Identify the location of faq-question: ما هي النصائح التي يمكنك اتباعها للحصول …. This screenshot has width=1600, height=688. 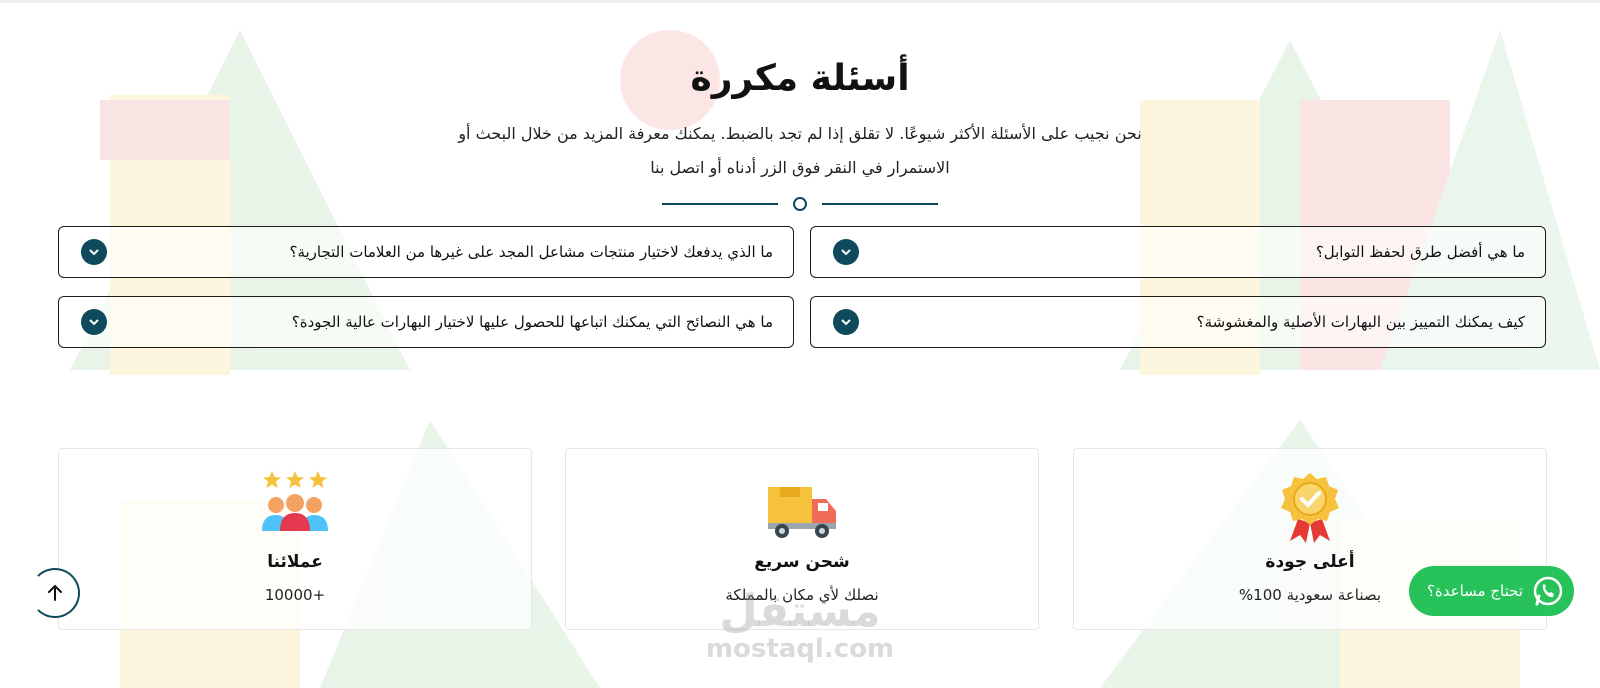
(532, 322).